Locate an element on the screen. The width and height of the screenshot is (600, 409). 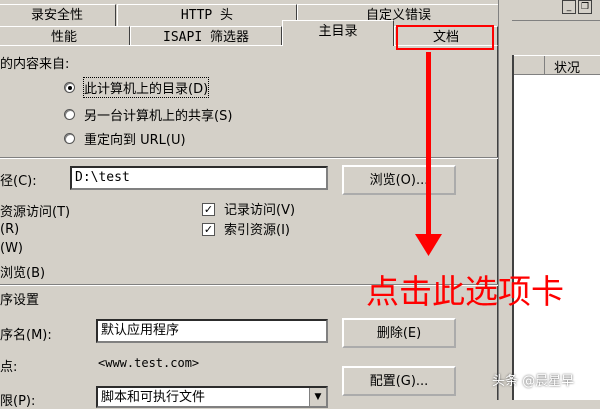
index-resource-checkbox: ✓ is located at coordinates (208, 229).